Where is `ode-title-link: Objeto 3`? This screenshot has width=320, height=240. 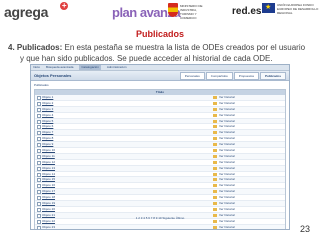
ode-title-link: Objeto 3 is located at coordinates (47, 109).